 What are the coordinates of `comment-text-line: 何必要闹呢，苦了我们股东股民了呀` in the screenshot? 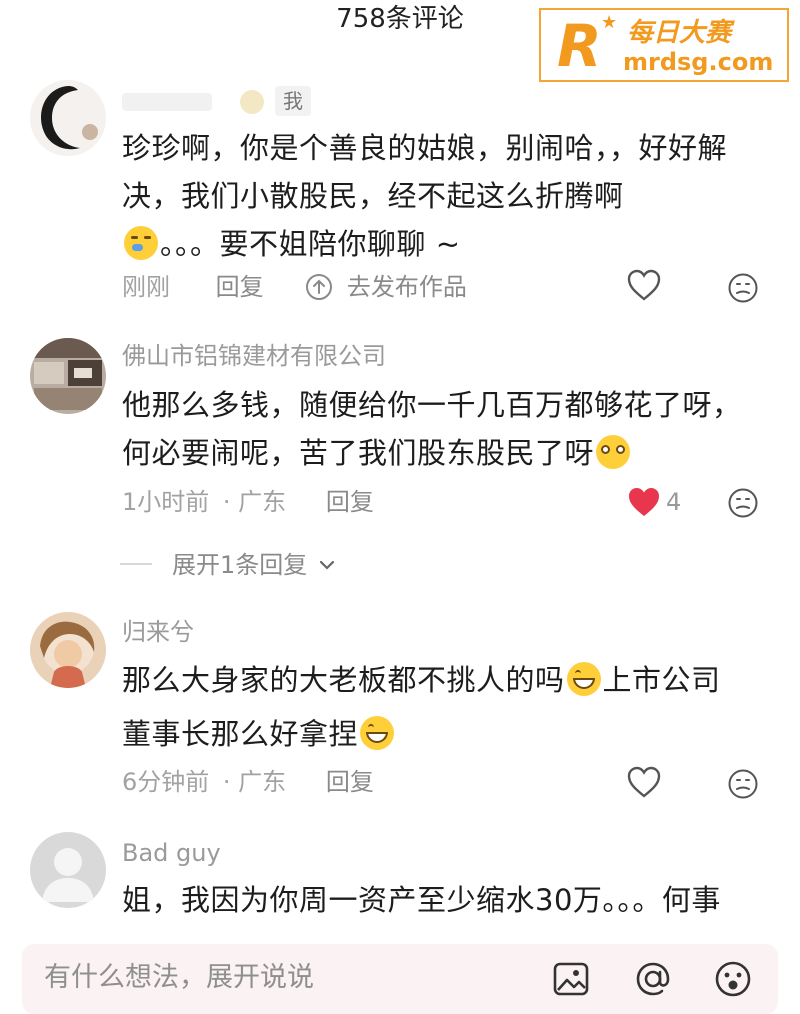 It's located at (447, 453).